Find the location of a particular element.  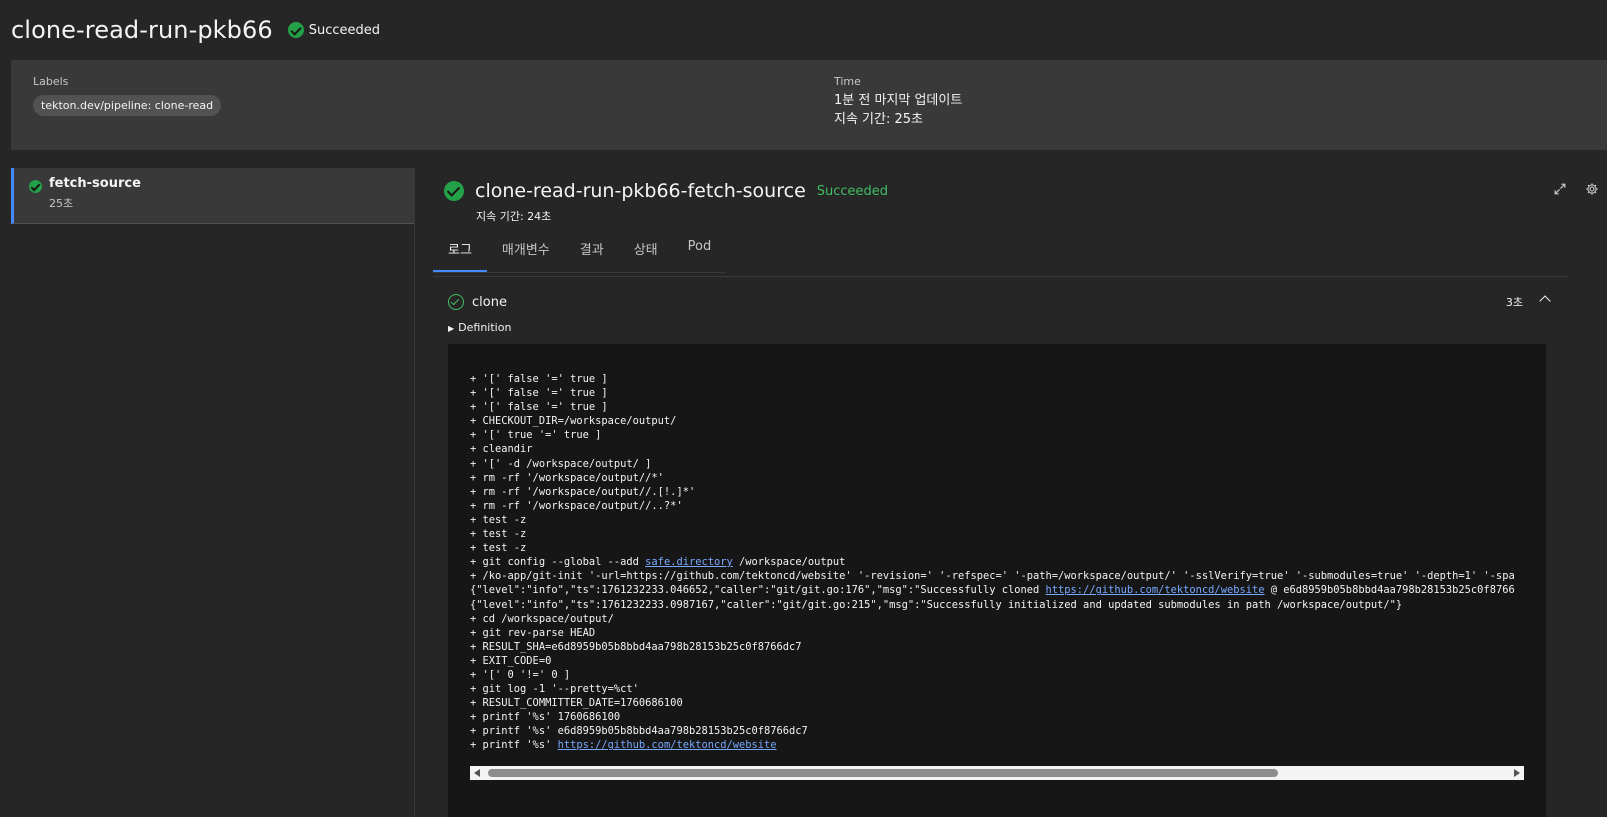

log-text: + RESULT_COMMITTER_DATE=1760686100 is located at coordinates (576, 703).